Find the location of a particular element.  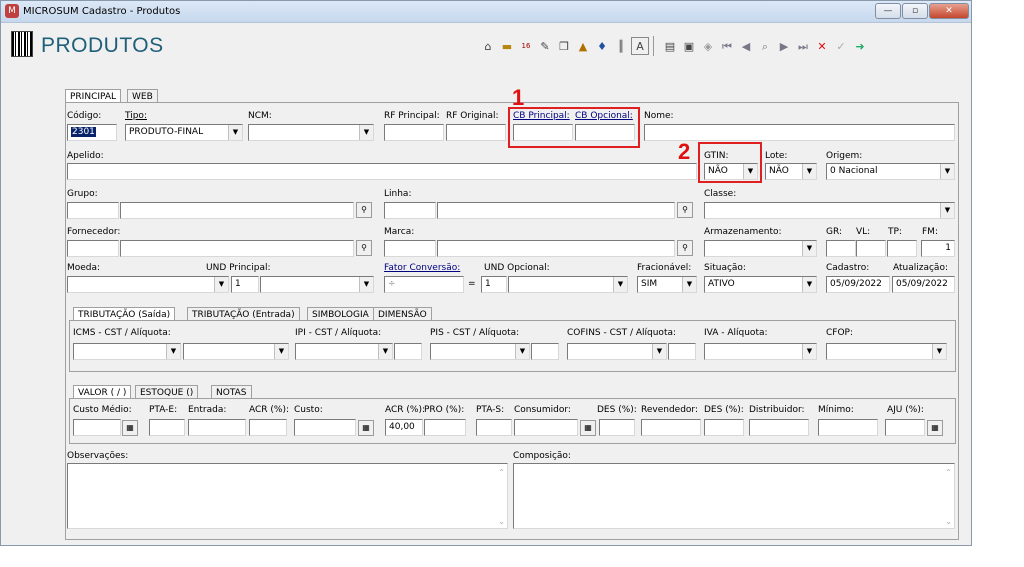

distribuidor-field is located at coordinates (779, 427).